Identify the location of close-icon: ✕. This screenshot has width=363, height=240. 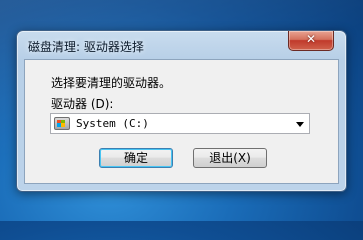
(311, 39).